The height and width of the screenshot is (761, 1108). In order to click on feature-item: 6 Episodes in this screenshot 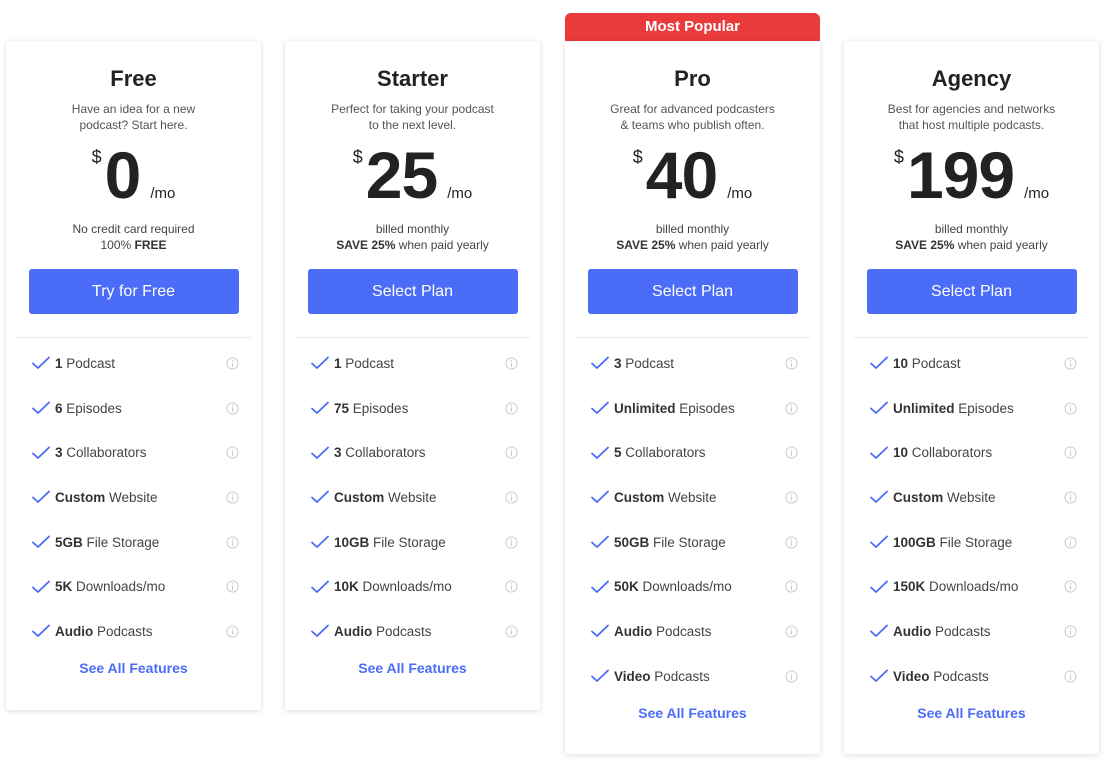, I will do `click(133, 408)`.